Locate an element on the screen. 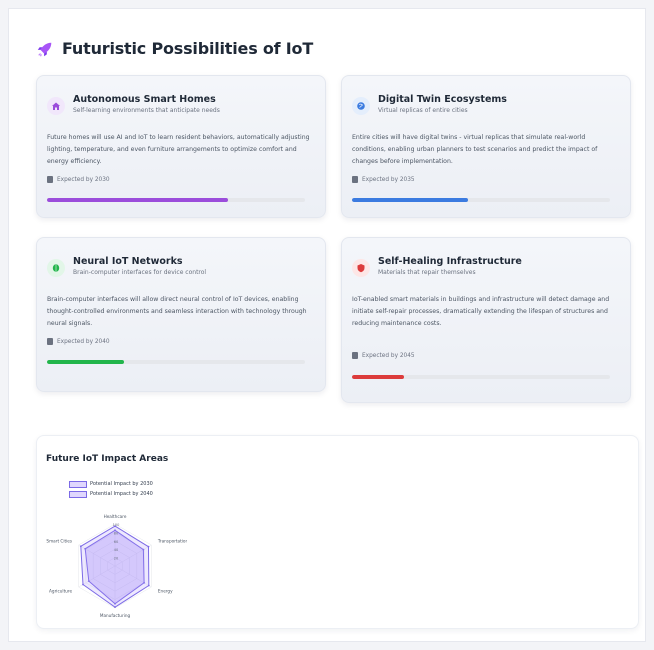  expected-date-label: Expected by 2040 is located at coordinates (83, 341).